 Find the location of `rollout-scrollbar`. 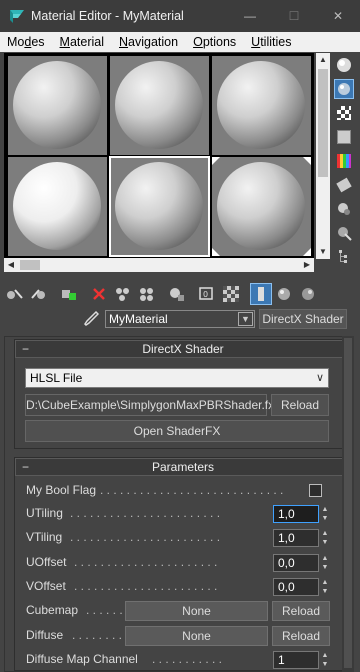

rollout-scrollbar is located at coordinates (348, 504).